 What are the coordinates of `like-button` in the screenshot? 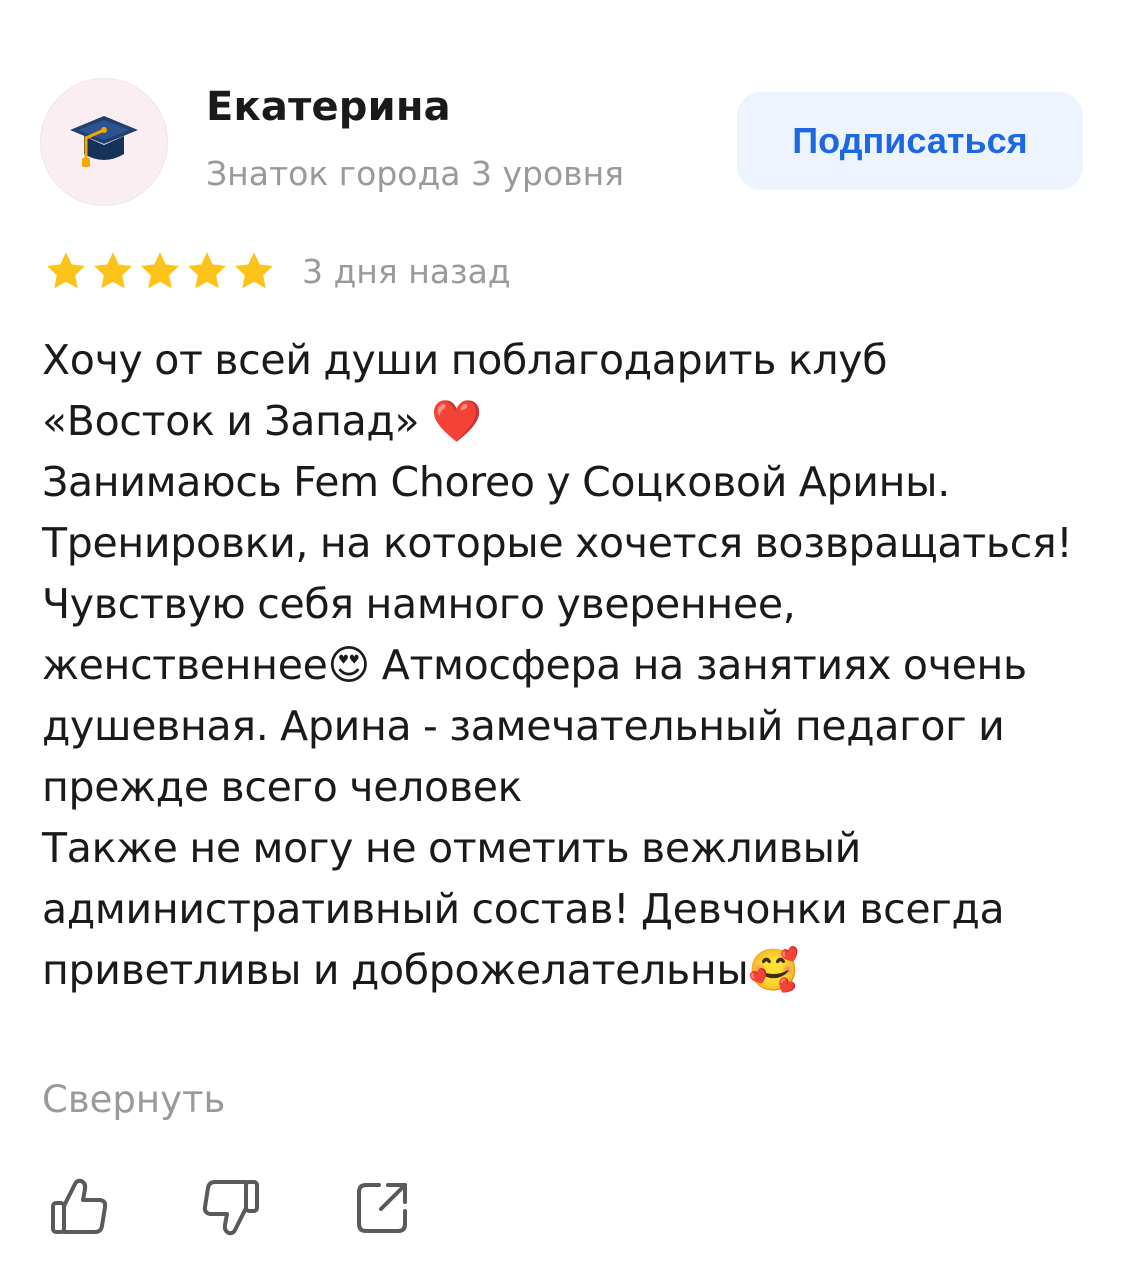 It's located at (79, 1207).